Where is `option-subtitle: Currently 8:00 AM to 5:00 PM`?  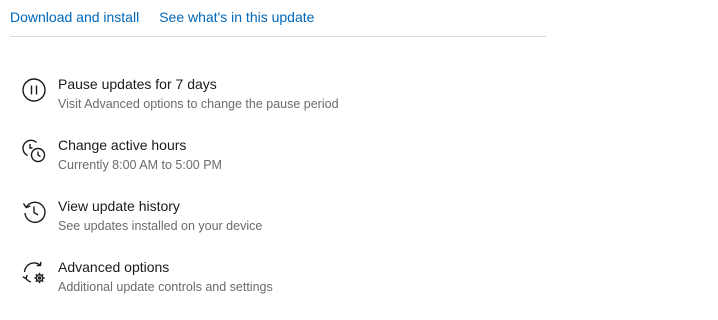
option-subtitle: Currently 8:00 AM to 5:00 PM is located at coordinates (140, 165).